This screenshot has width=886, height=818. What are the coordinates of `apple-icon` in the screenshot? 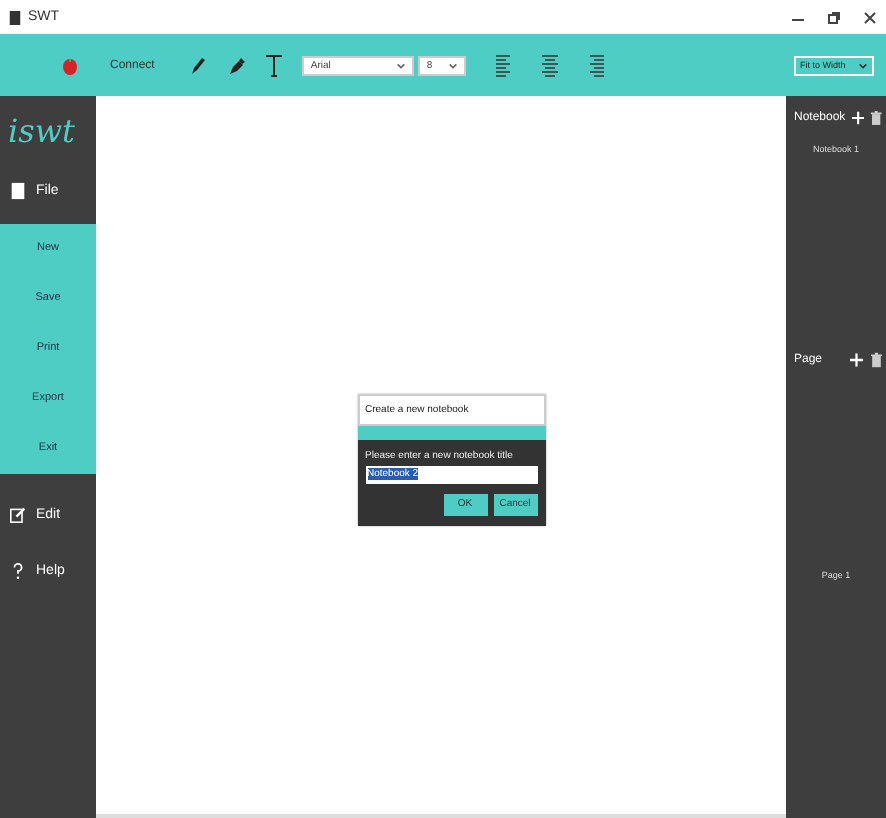 It's located at (70, 65).